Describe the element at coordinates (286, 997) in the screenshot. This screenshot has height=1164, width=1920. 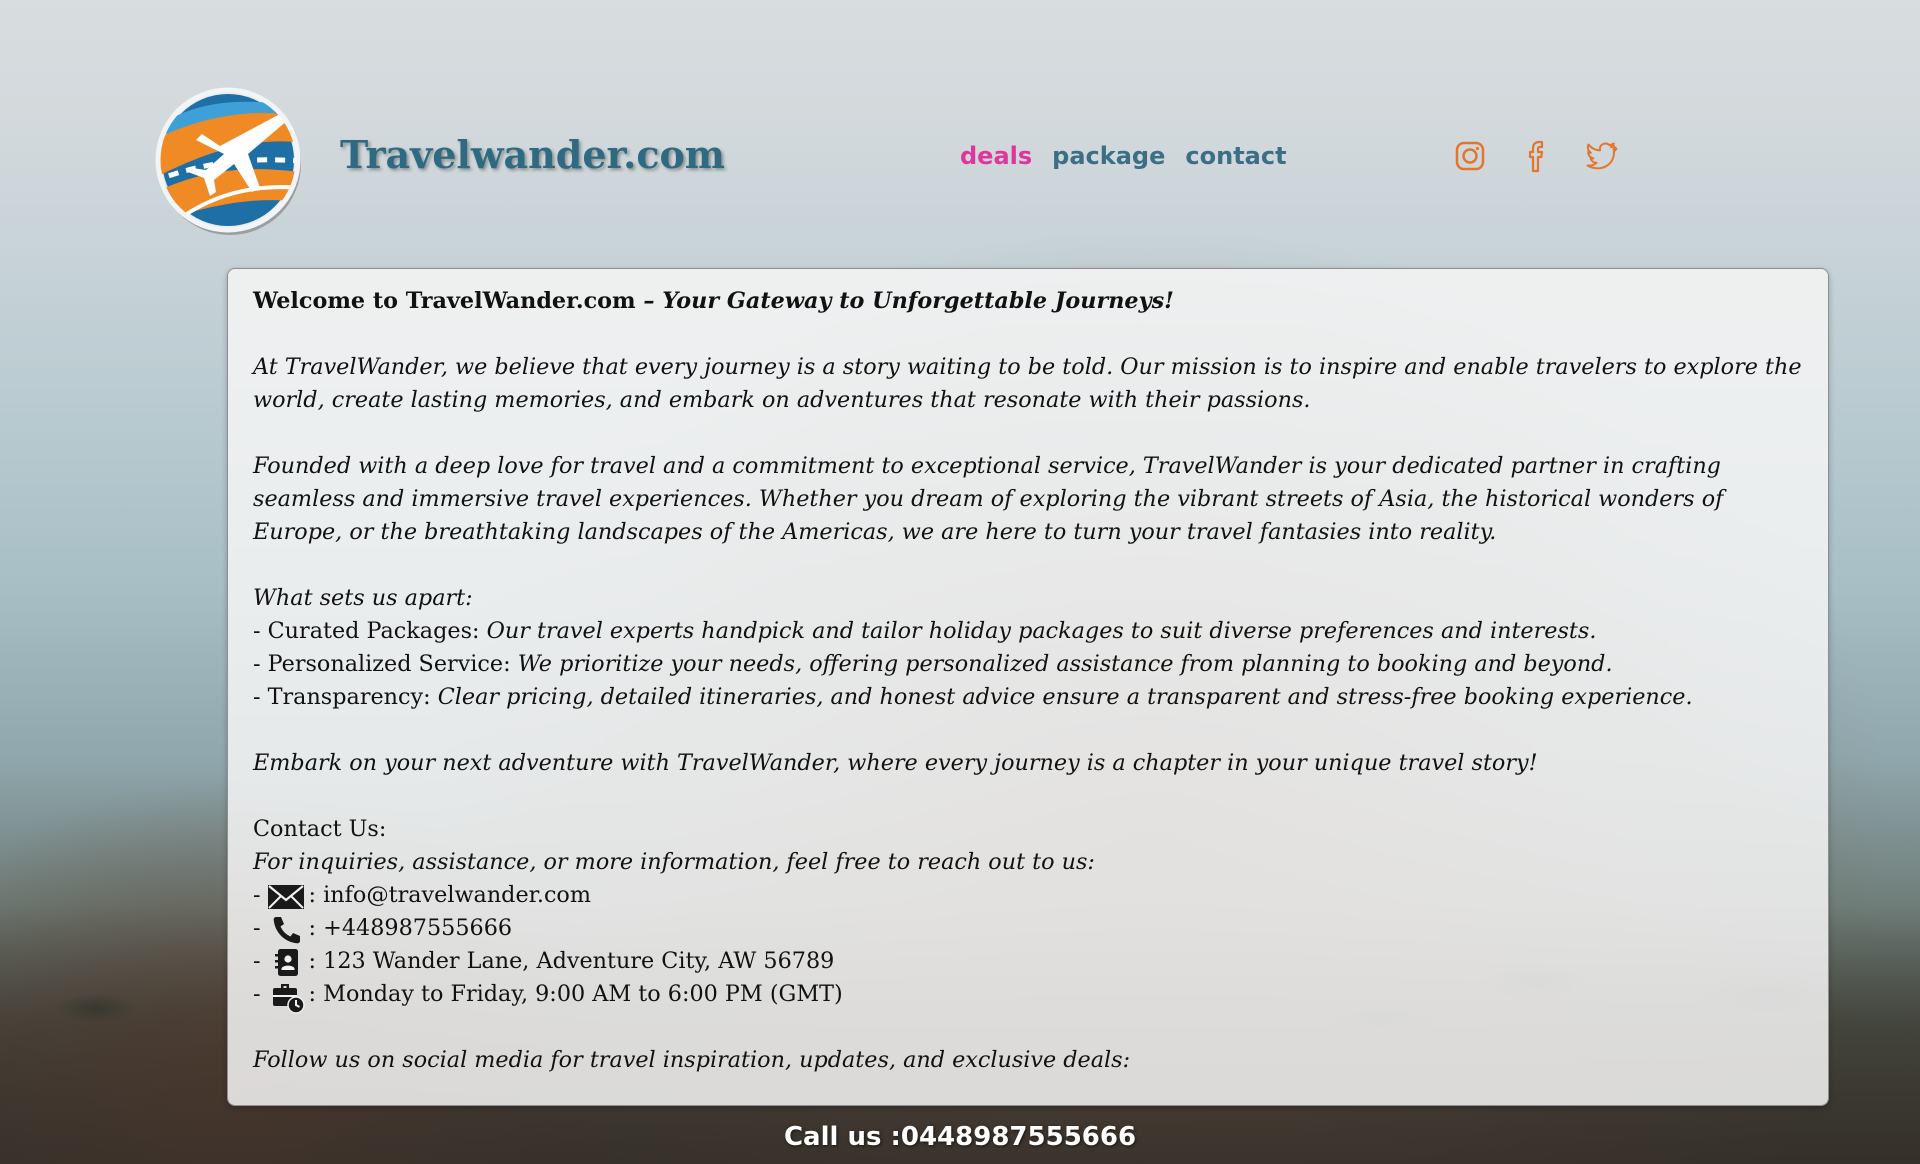
I see `business-hours-icon` at that location.